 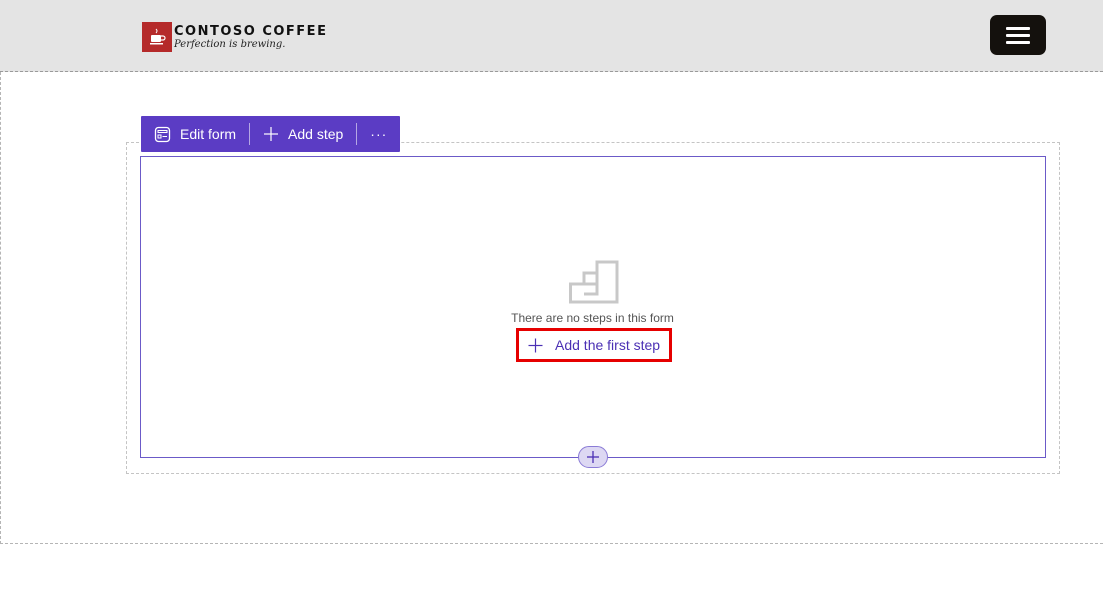 What do you see at coordinates (1018, 35) in the screenshot?
I see `hamburger-menu-icon` at bounding box center [1018, 35].